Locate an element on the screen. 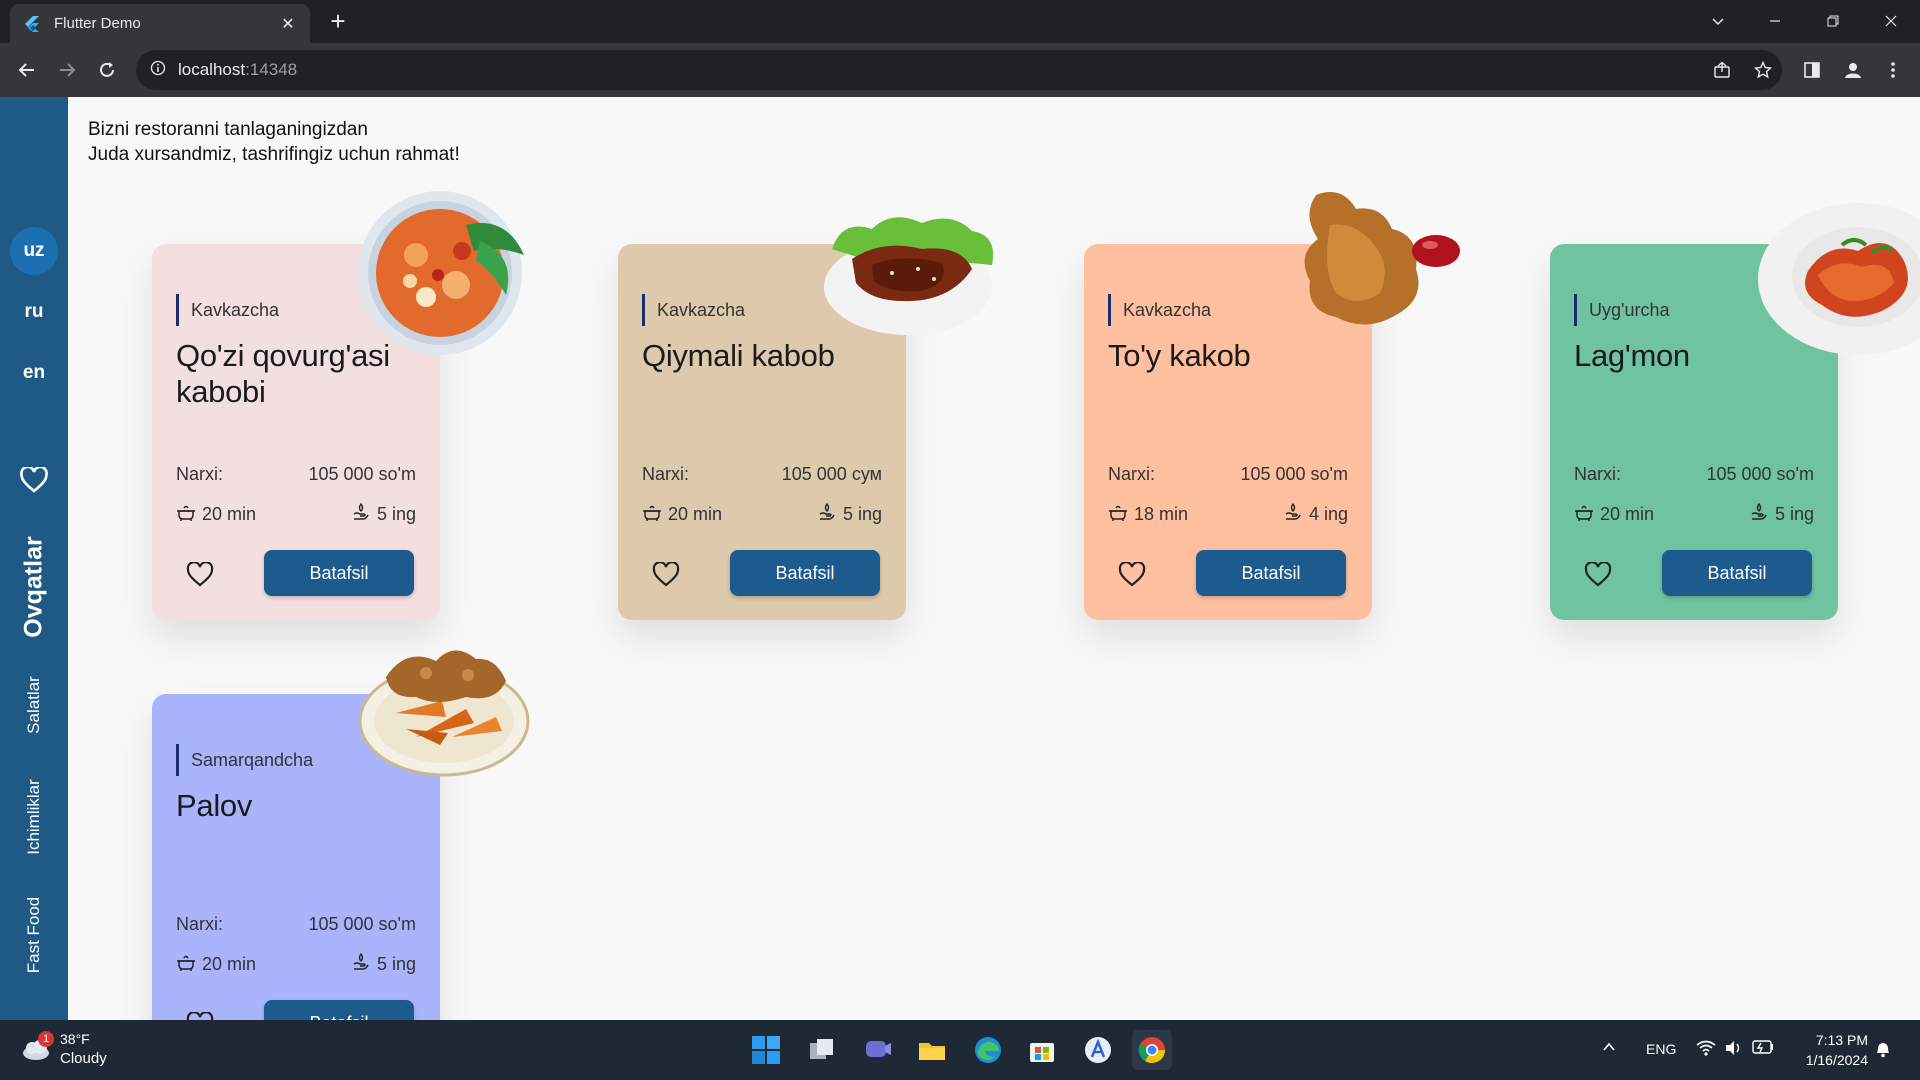  category-fast-food: Fast Food is located at coordinates (67, 935).